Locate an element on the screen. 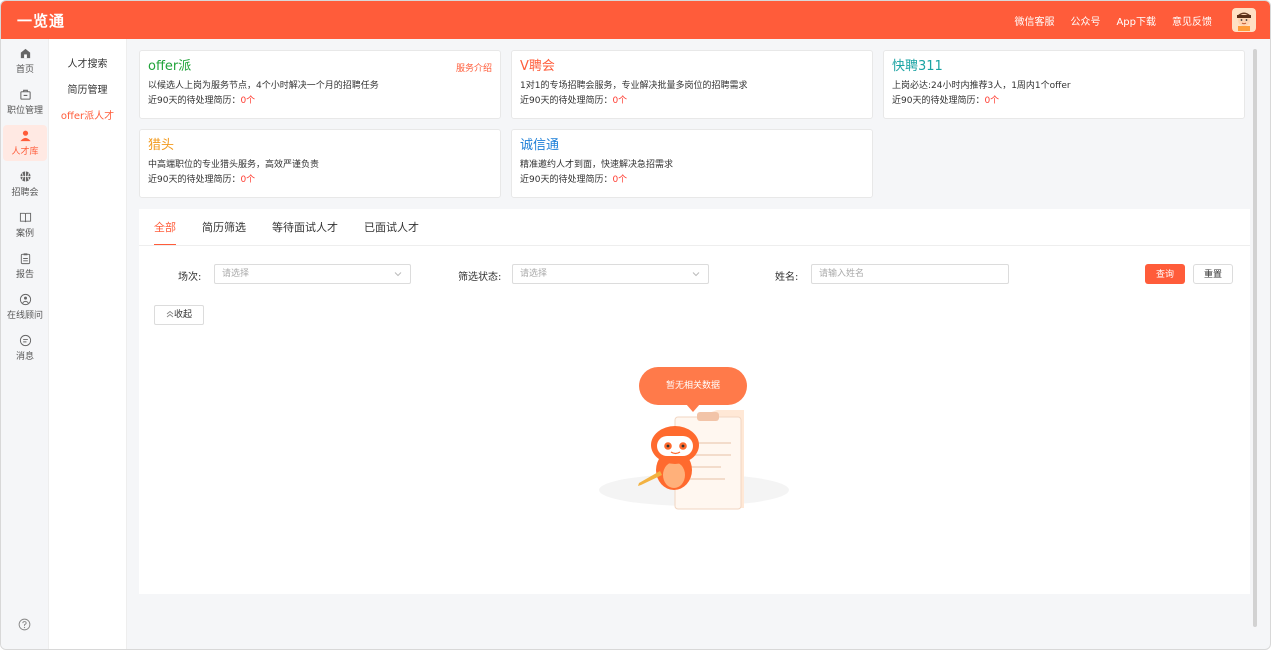 Image resolution: width=1271 pixels, height=650 pixels. avatar-face-icon is located at coordinates (1244, 20).